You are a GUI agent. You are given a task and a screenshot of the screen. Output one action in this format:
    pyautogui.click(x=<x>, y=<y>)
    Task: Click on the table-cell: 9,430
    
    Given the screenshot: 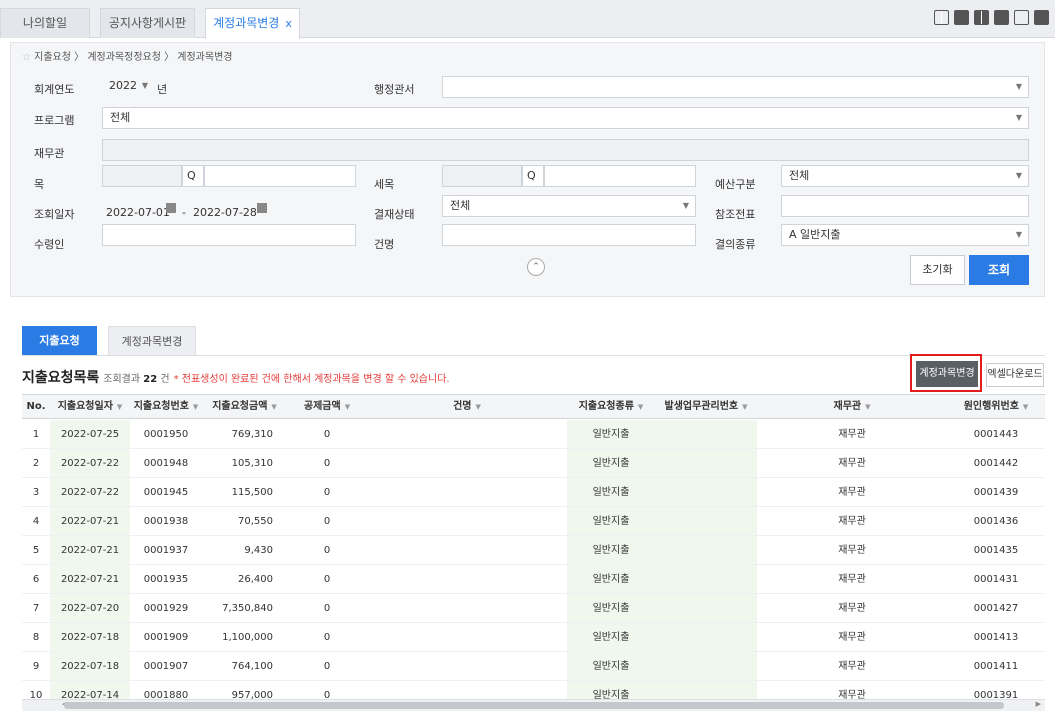 What is the action you would take?
    pyautogui.click(x=244, y=550)
    